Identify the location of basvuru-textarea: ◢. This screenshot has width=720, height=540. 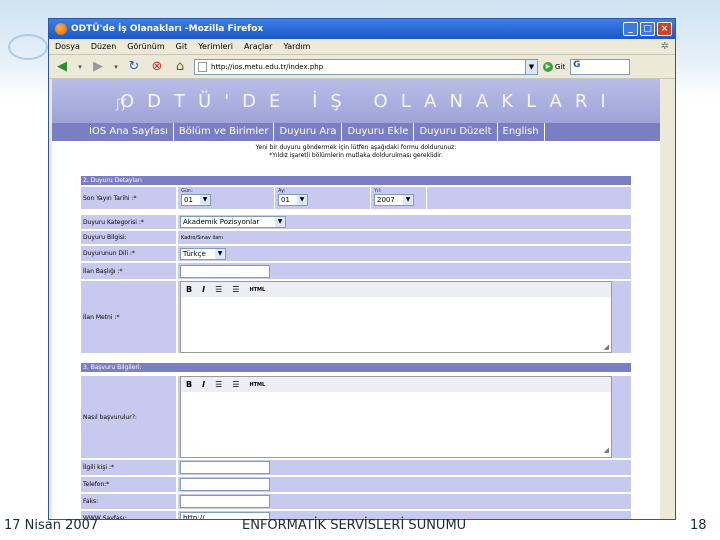
(396, 423).